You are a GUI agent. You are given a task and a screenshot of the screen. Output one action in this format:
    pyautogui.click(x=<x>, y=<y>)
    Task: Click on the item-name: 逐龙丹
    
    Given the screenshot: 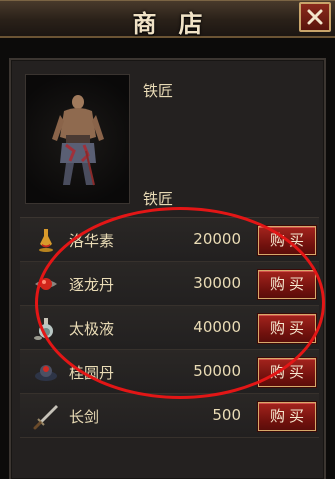 What is the action you would take?
    pyautogui.click(x=92, y=285)
    